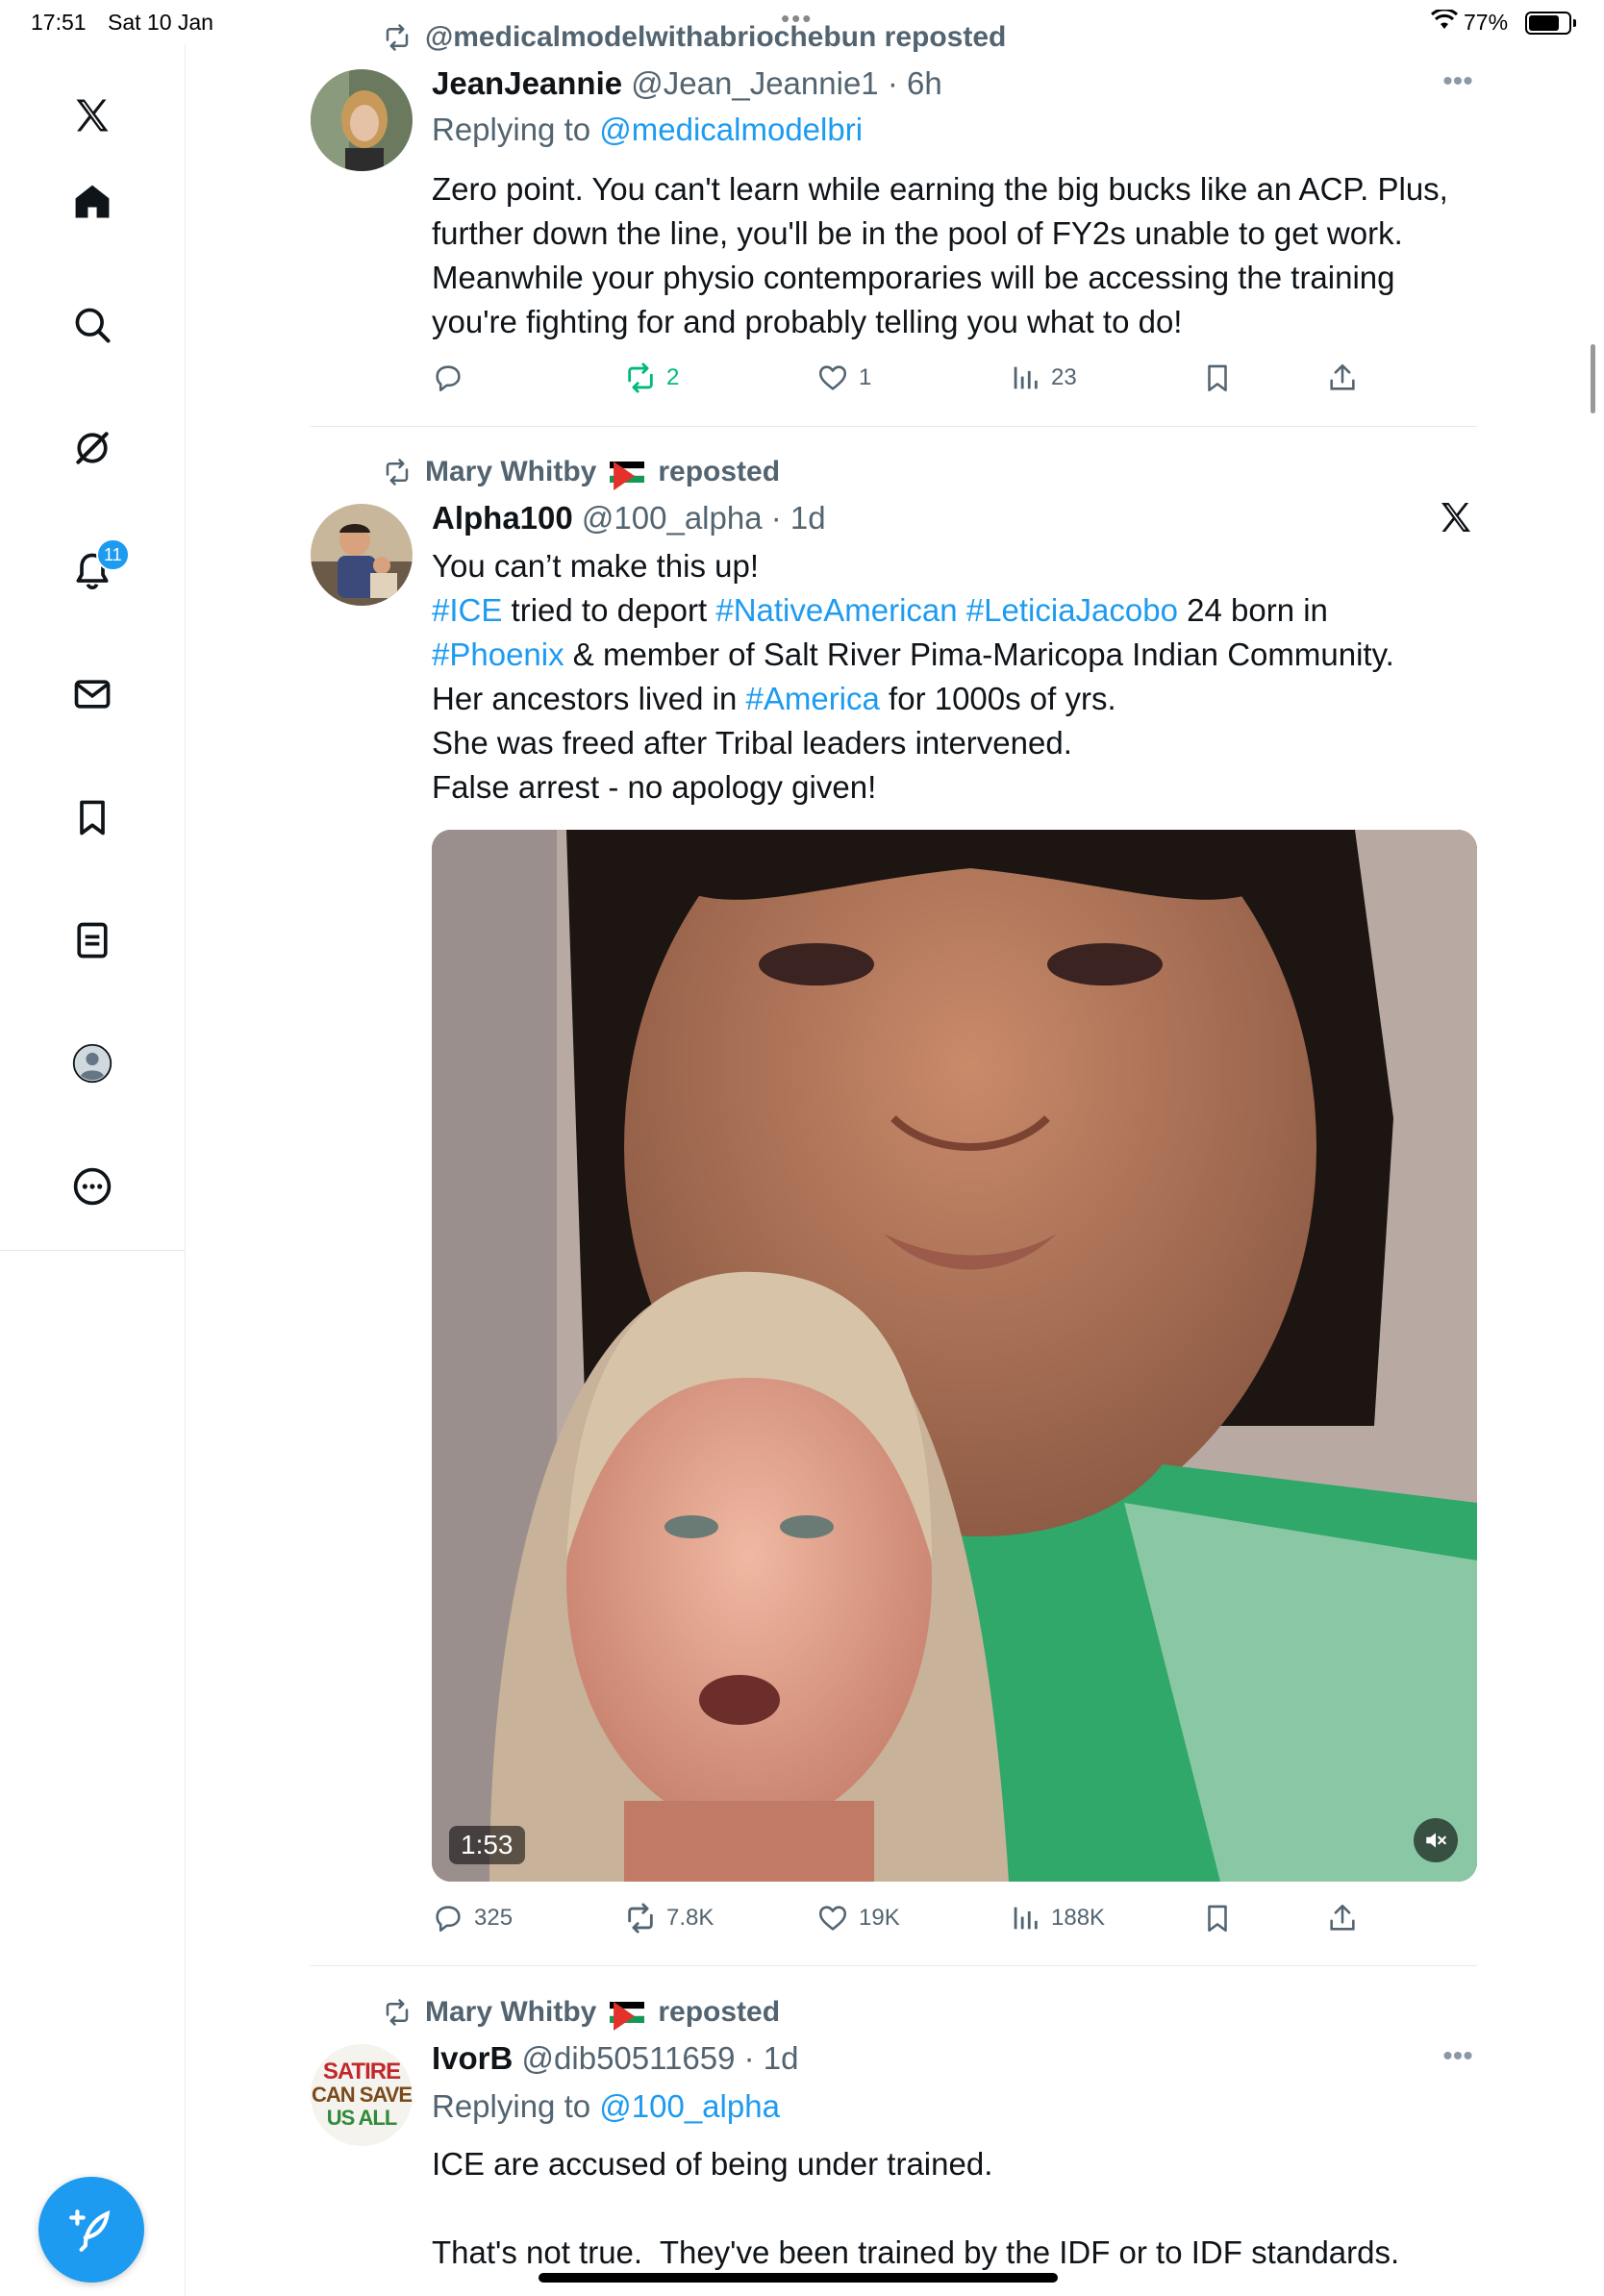 This screenshot has height=2296, width=1604. Describe the element at coordinates (160, 22) in the screenshot. I see `status-date: Sat 10 Jan` at that location.